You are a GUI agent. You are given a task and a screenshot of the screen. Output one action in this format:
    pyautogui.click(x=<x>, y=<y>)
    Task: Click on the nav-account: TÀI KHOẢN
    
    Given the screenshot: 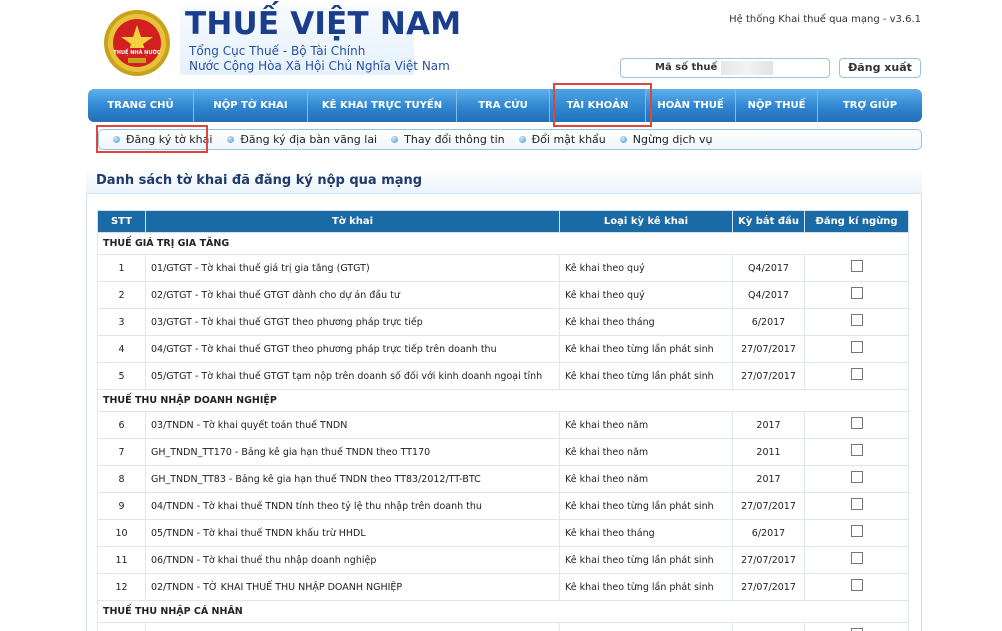 What is the action you would take?
    pyautogui.click(x=598, y=105)
    